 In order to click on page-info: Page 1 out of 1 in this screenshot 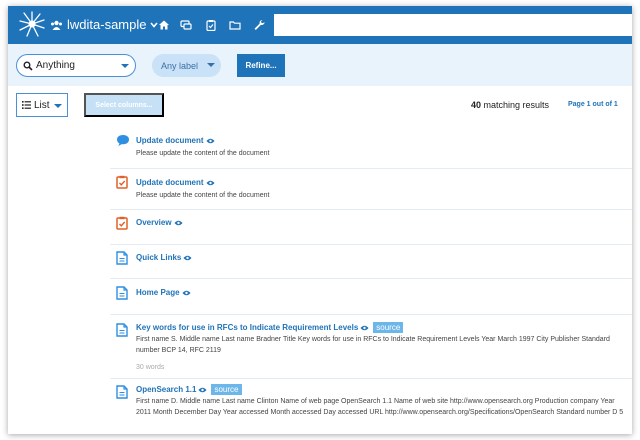, I will do `click(593, 104)`.